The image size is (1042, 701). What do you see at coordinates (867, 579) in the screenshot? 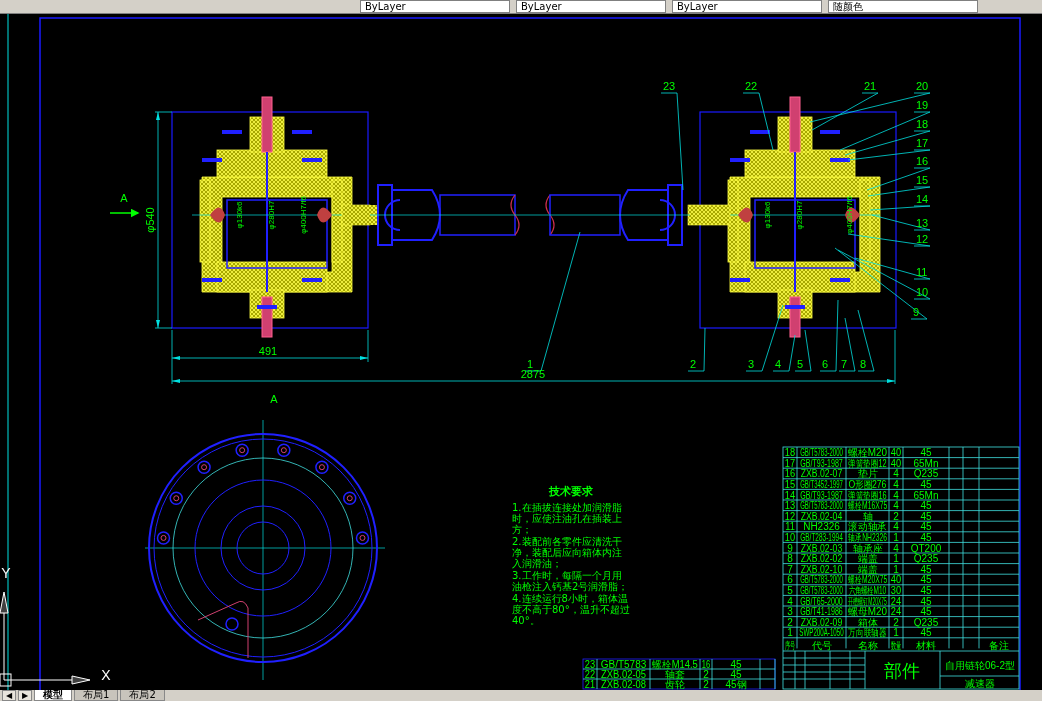
I see `table-cell: 螺栓M20X75` at bounding box center [867, 579].